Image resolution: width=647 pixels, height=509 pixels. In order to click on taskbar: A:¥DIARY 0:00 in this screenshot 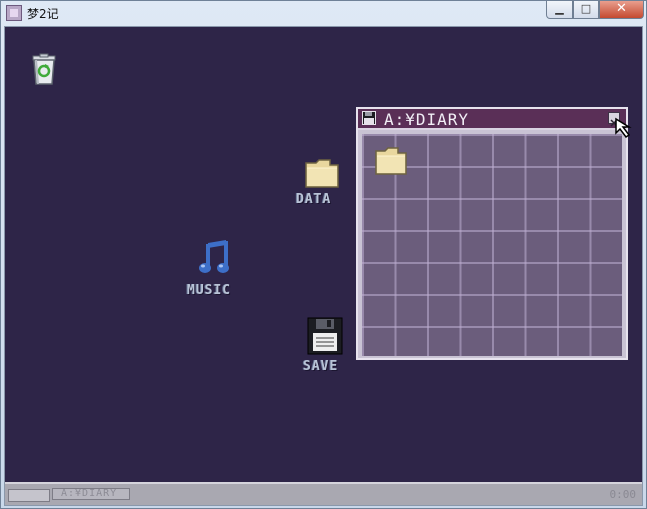, I will do `click(323, 493)`.